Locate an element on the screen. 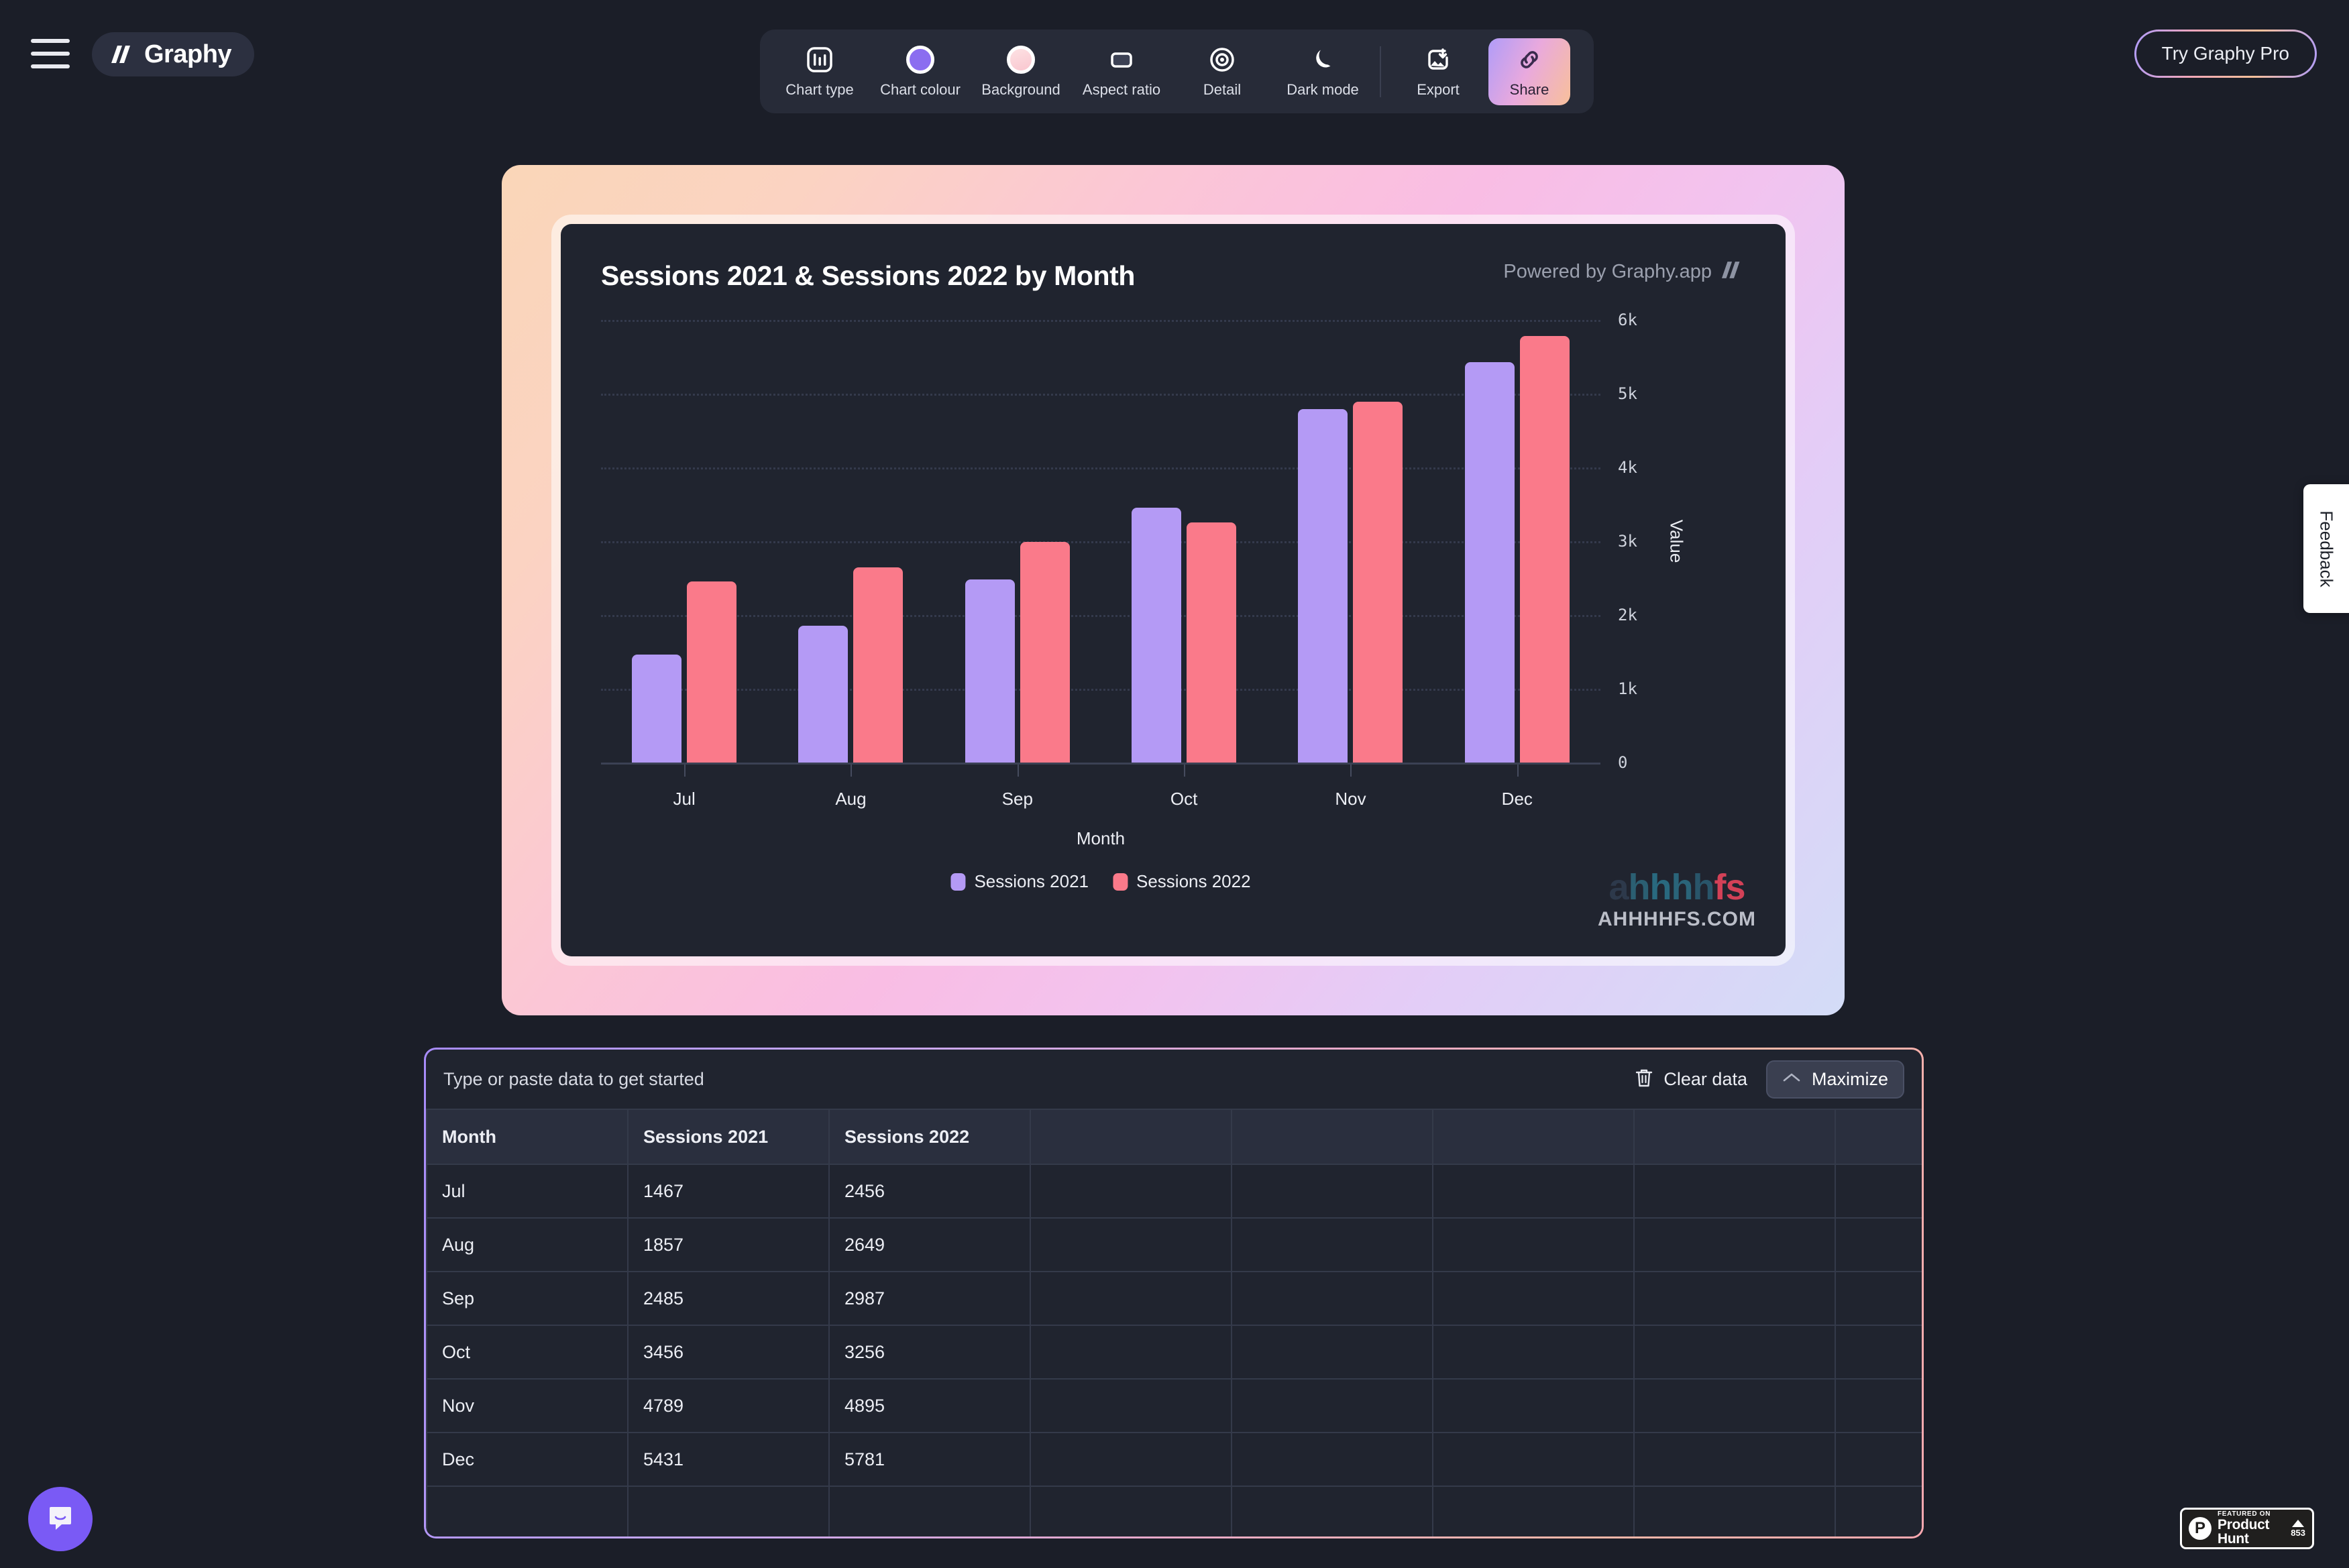  y-tick-label: 6k is located at coordinates (1627, 320).